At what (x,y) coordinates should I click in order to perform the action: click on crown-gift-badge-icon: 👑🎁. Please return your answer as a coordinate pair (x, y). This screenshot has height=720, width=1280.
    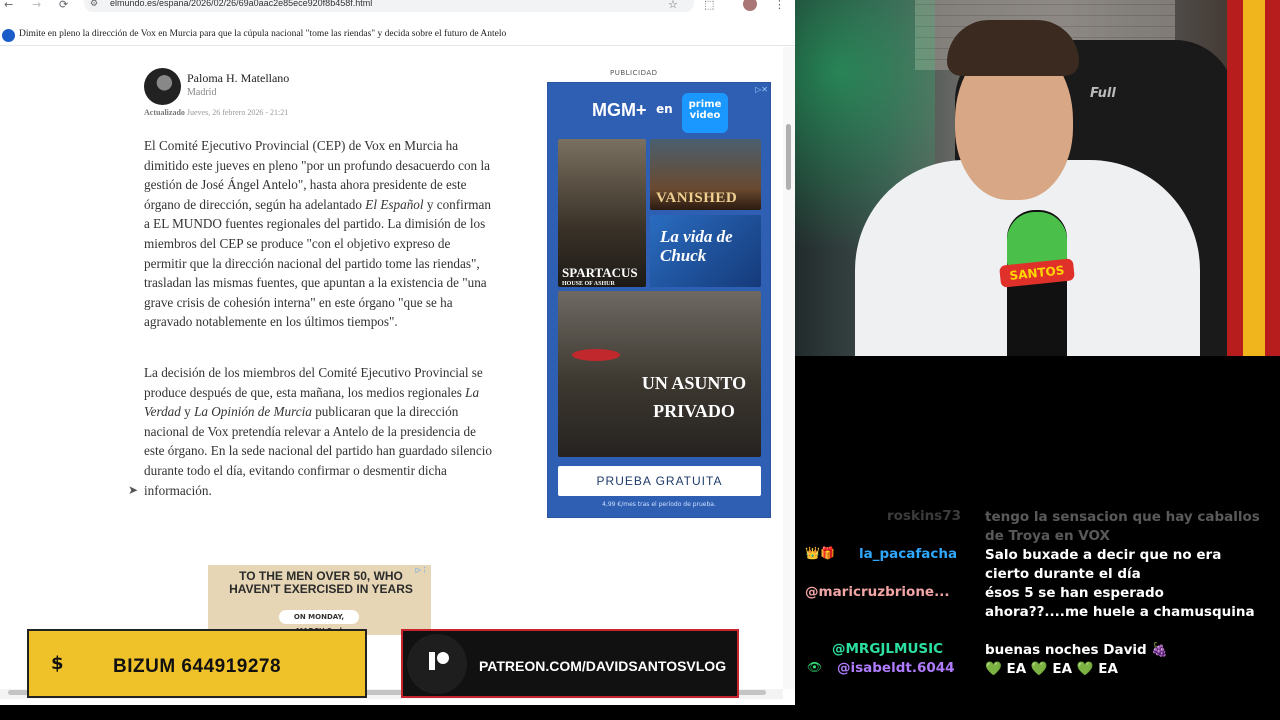
    Looking at the image, I should click on (820, 553).